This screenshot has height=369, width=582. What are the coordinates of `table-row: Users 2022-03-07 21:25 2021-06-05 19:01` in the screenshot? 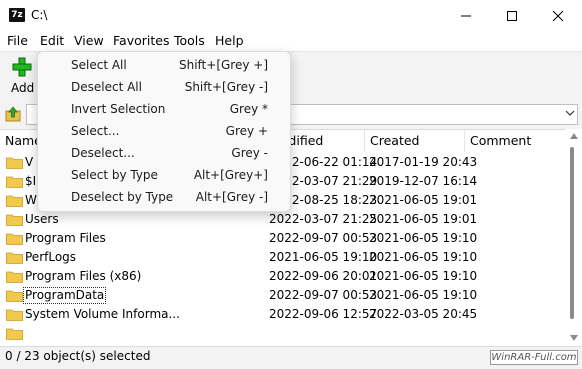 It's located at (282, 219).